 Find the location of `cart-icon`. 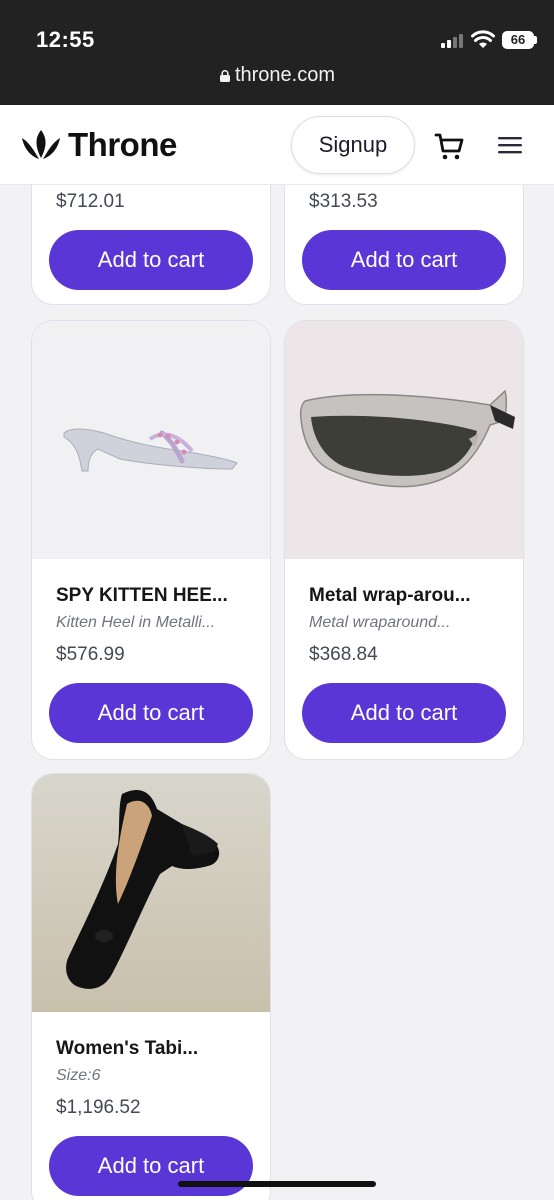

cart-icon is located at coordinates (449, 146).